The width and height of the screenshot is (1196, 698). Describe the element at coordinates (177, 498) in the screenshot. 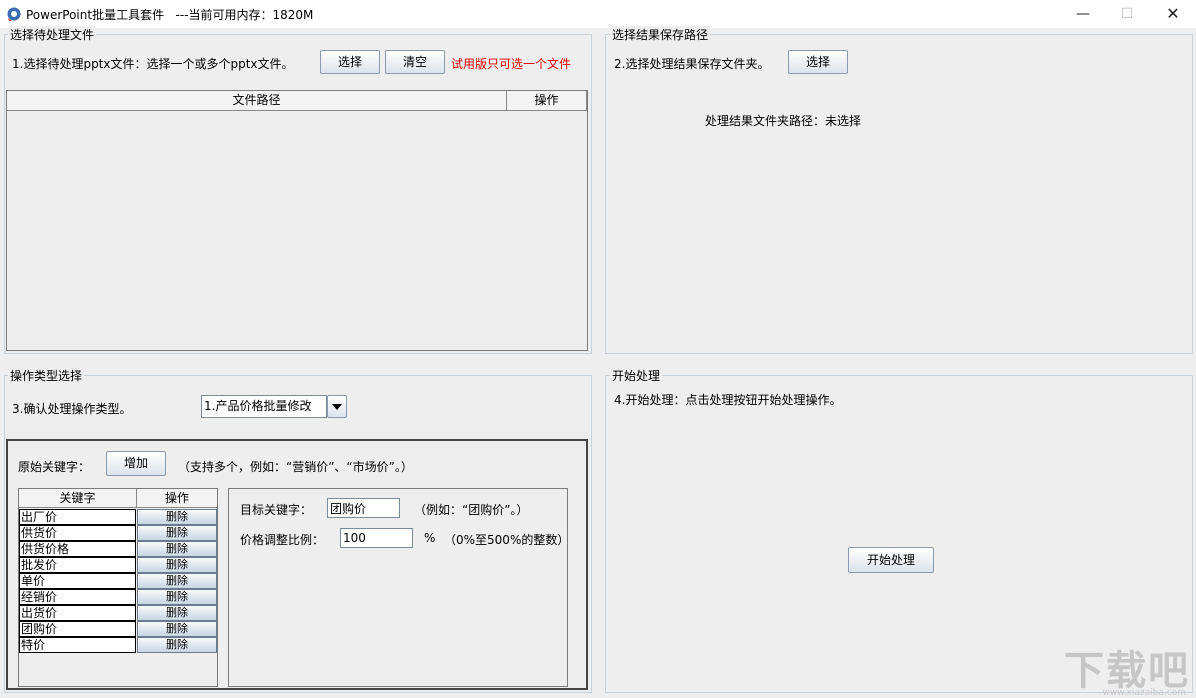

I see `column-header-keyword-action: 操作` at that location.